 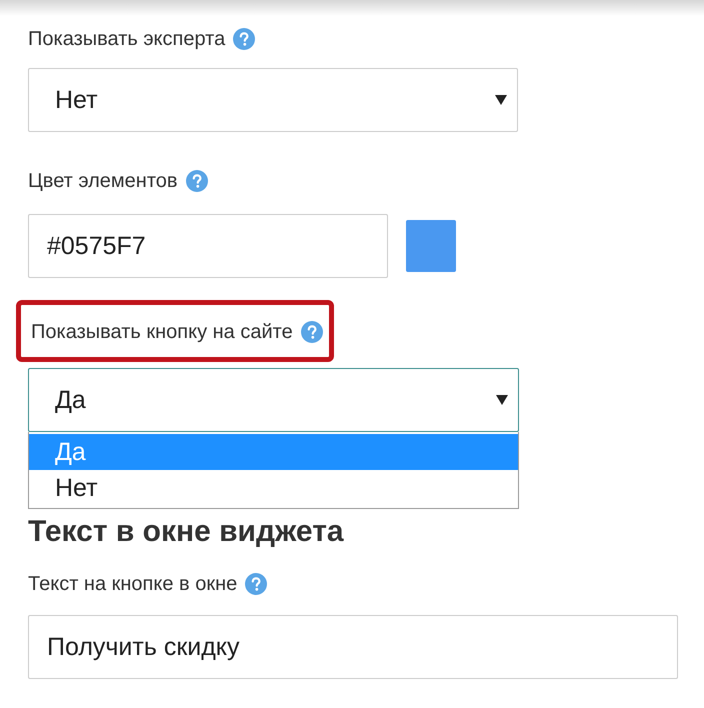 What do you see at coordinates (133, 584) in the screenshot?
I see `field-label: Текст на кнопке в окне` at bounding box center [133, 584].